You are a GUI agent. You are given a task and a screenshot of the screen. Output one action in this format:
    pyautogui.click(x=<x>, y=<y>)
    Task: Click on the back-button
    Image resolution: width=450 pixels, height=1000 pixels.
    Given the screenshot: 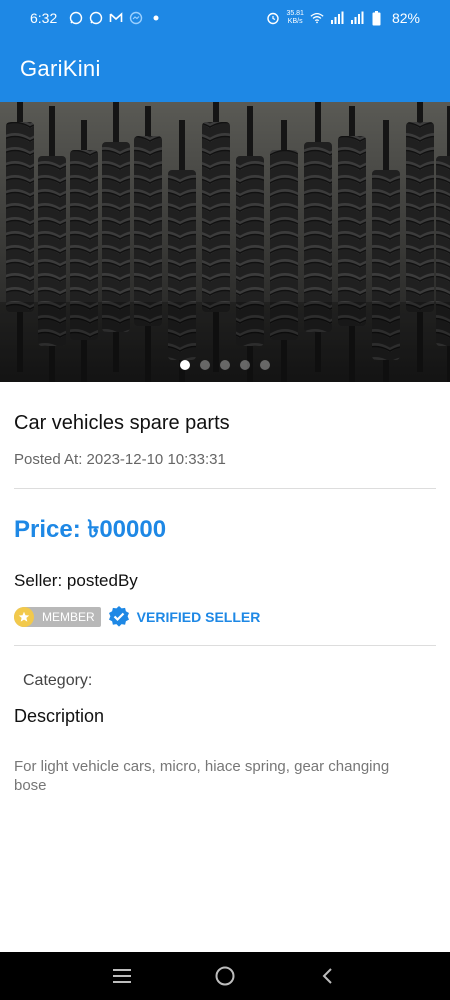 What is the action you would take?
    pyautogui.click(x=328, y=976)
    